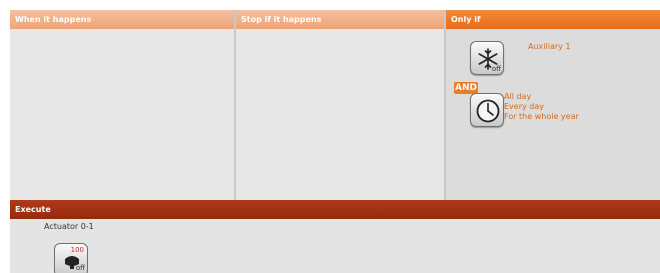  I want to click on actuator-value: 100, so click(77, 250).